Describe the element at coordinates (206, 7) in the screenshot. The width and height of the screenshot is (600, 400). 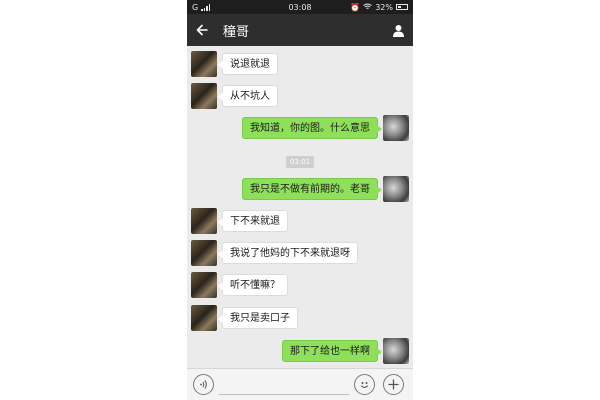
I see `signal-icon` at that location.